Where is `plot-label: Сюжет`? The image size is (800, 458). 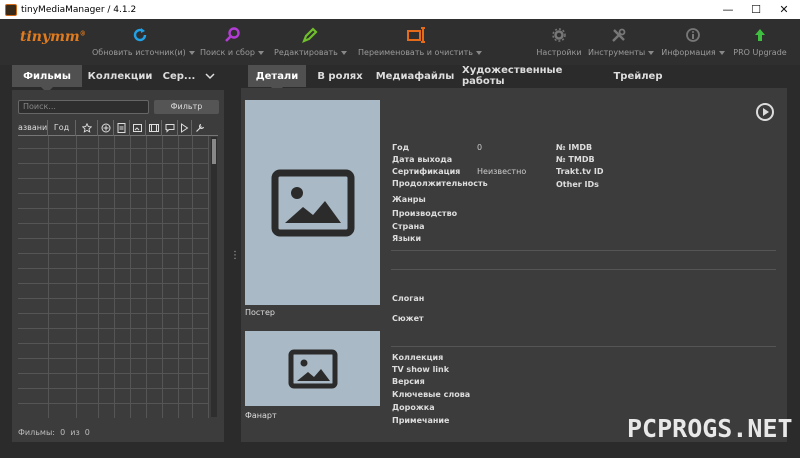
plot-label: Сюжет is located at coordinates (408, 318).